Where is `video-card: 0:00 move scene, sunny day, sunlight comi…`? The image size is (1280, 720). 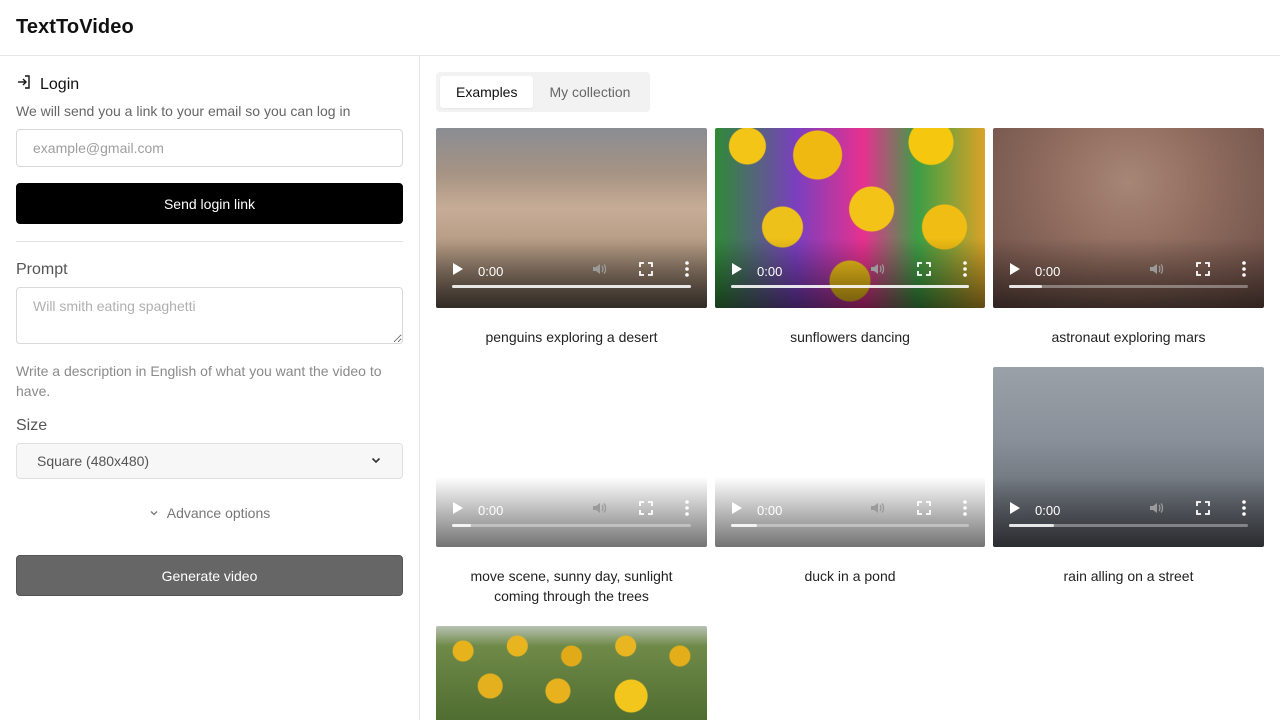
video-card: 0:00 move scene, sunny day, sunlight comi… is located at coordinates (571, 486).